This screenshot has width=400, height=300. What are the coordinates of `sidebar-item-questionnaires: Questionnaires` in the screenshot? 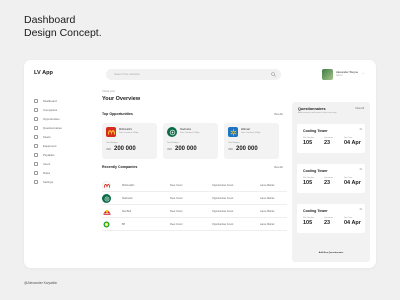 It's located at (59, 127).